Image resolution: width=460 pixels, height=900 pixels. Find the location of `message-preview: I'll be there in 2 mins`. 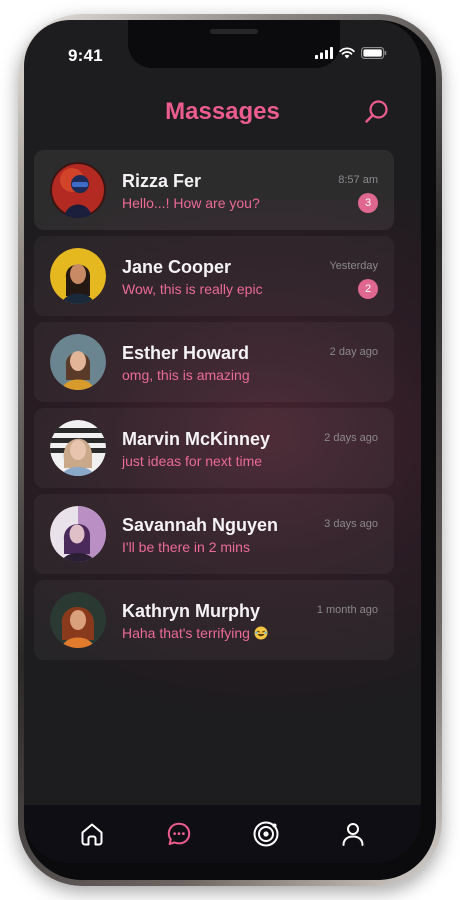

message-preview: I'll be there in 2 mins is located at coordinates (186, 547).